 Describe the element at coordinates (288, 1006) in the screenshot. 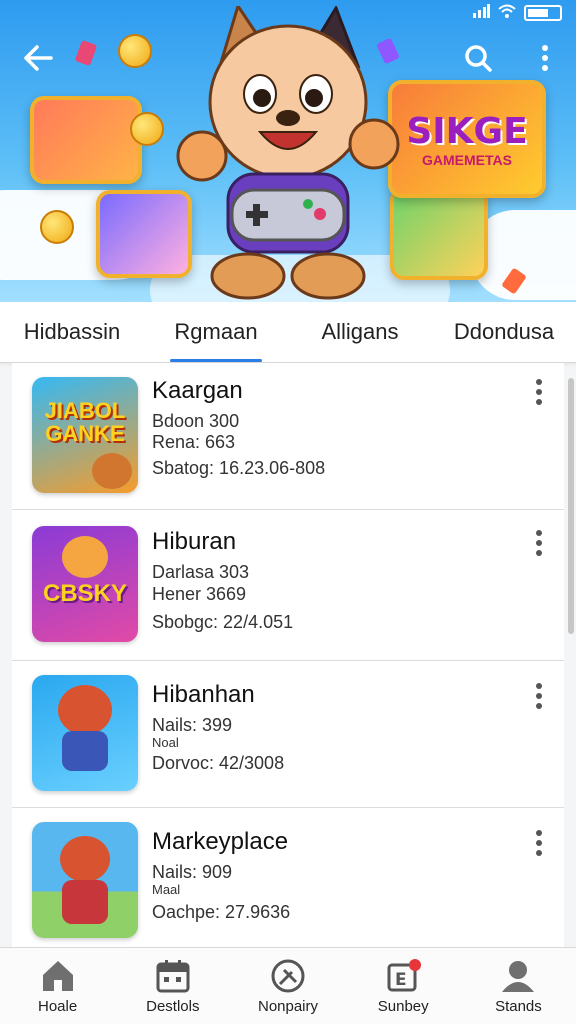

I see `nav-label: Nonpairy` at that location.